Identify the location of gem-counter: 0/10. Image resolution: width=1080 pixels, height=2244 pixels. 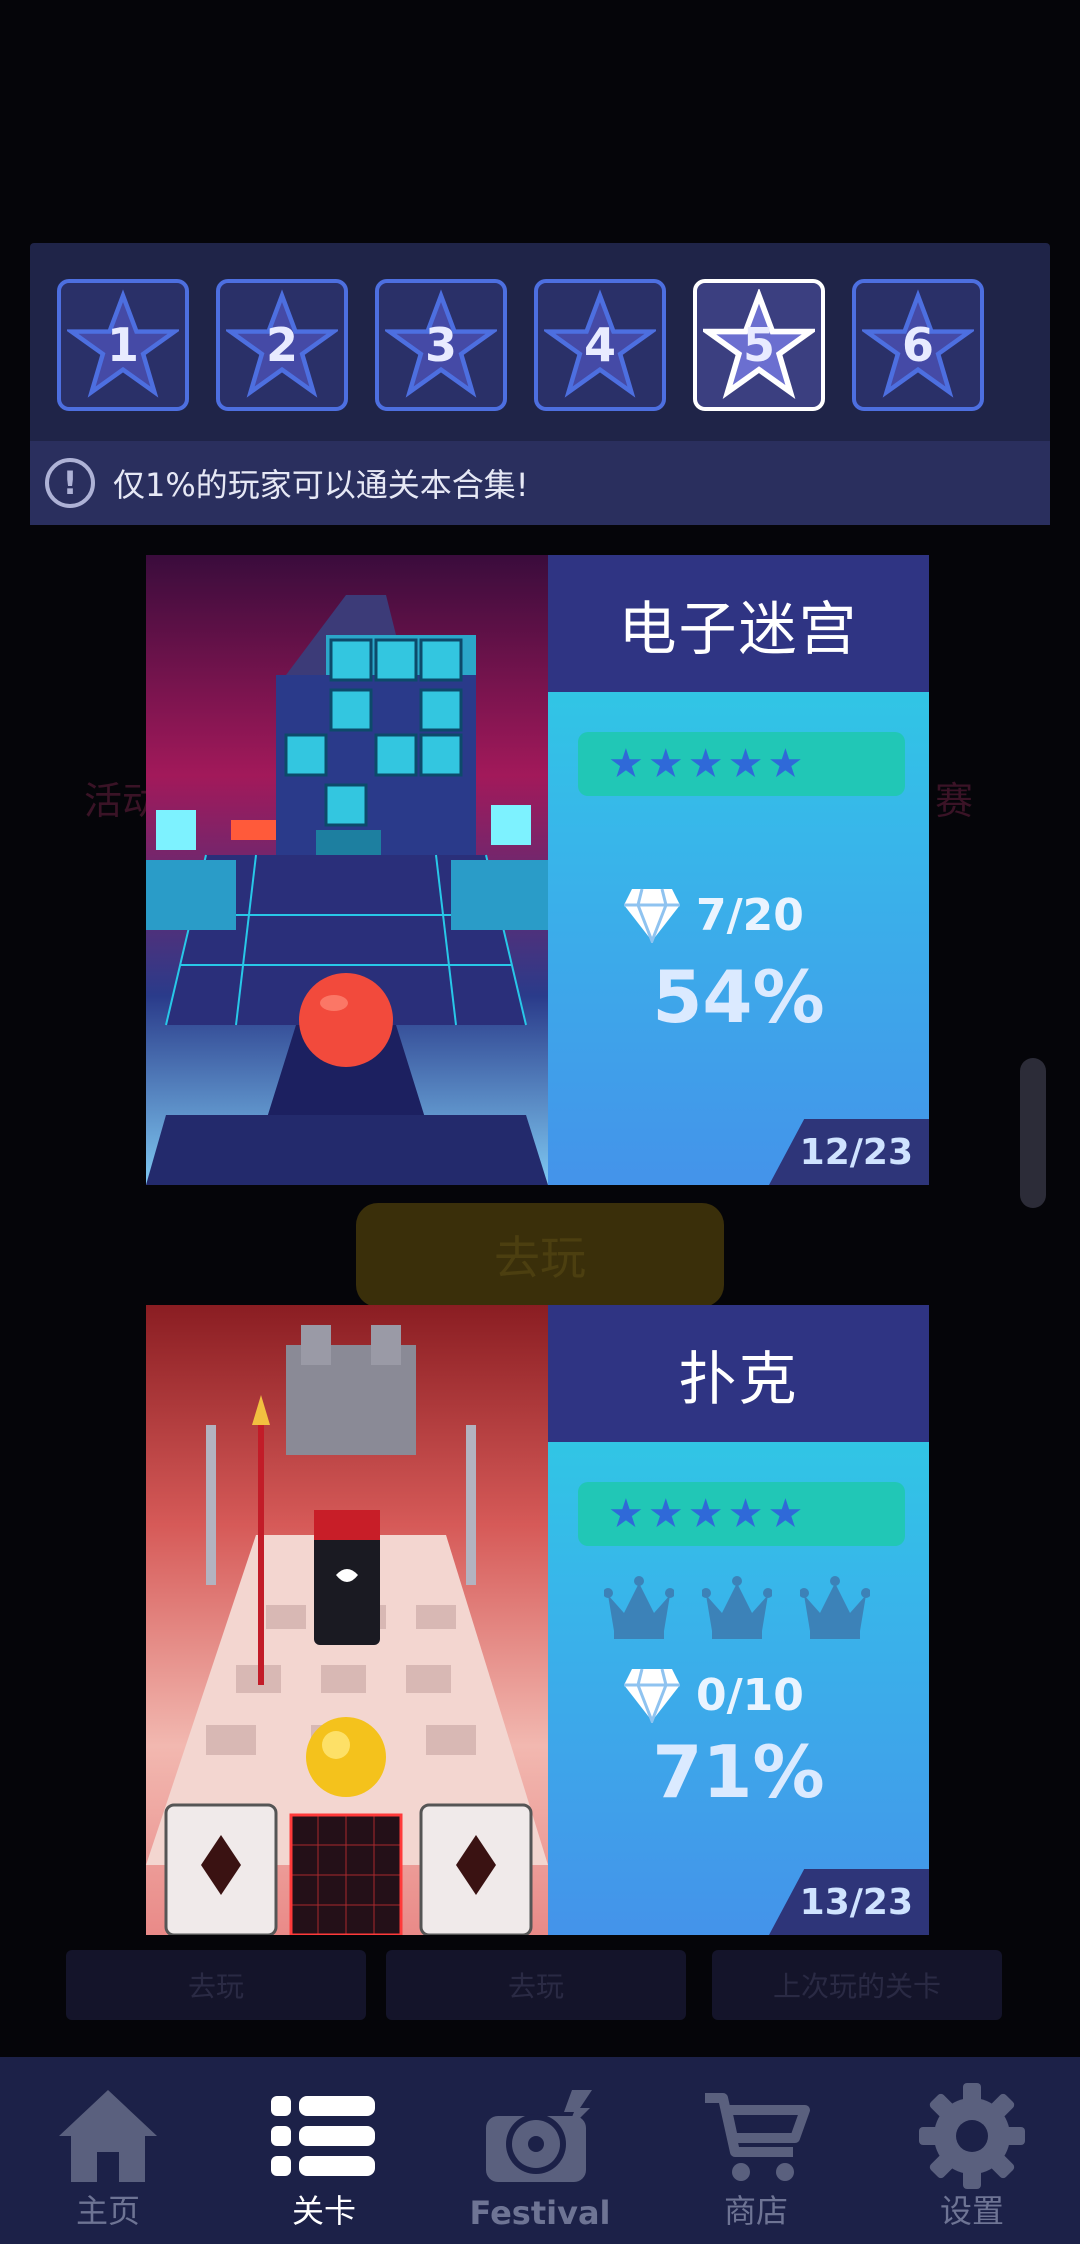
(713, 1695).